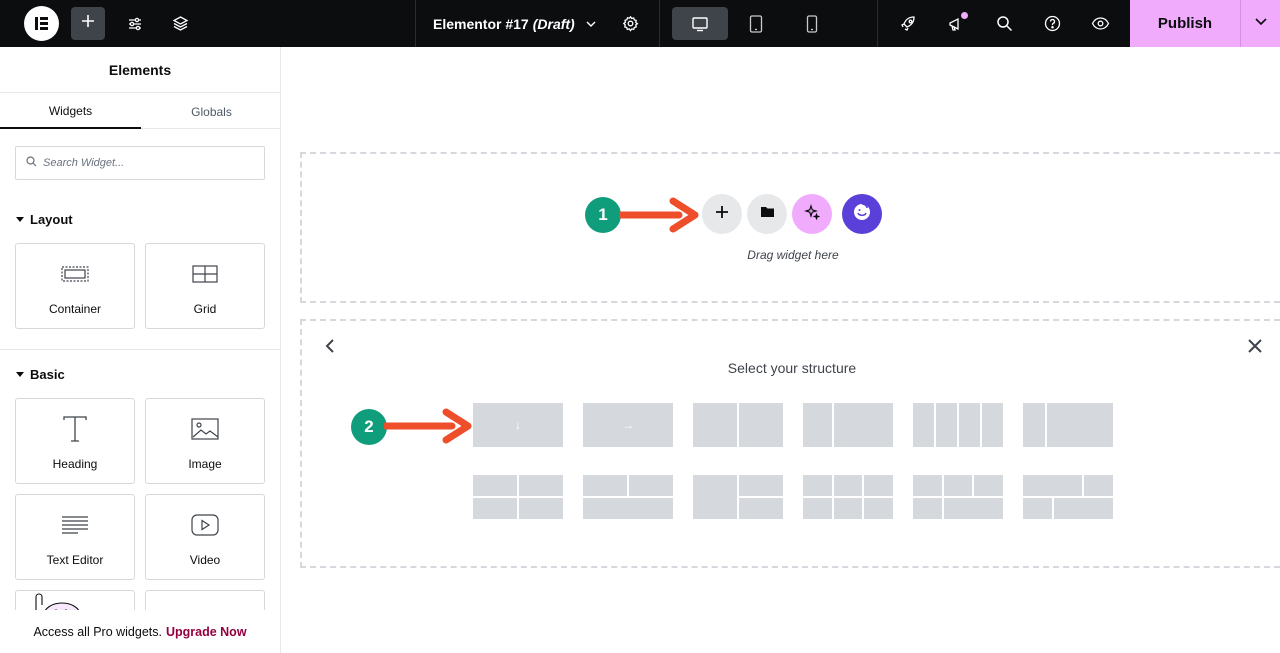 This screenshot has height=653, width=1280. I want to click on widget-container: Container, so click(75, 286).